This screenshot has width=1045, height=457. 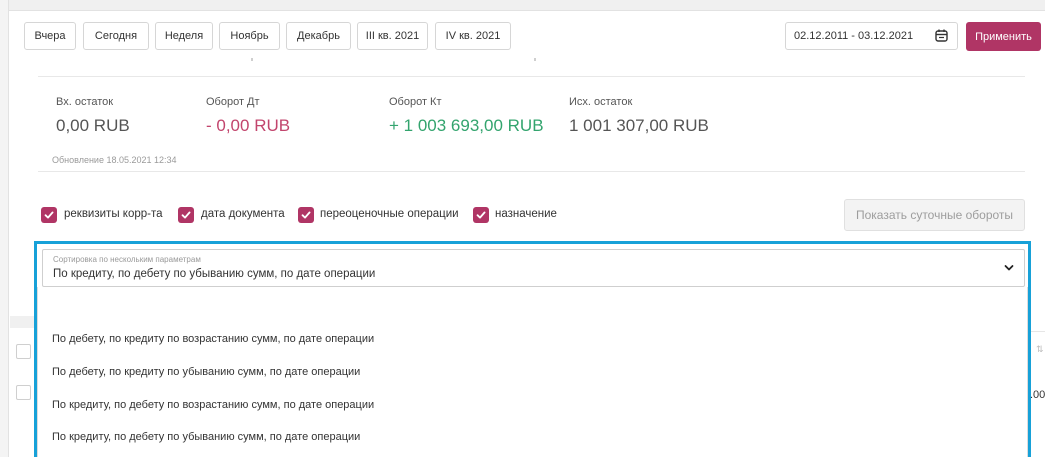 I want to click on show-daily-turnover-button: Показать суточные обороты, so click(x=934, y=215).